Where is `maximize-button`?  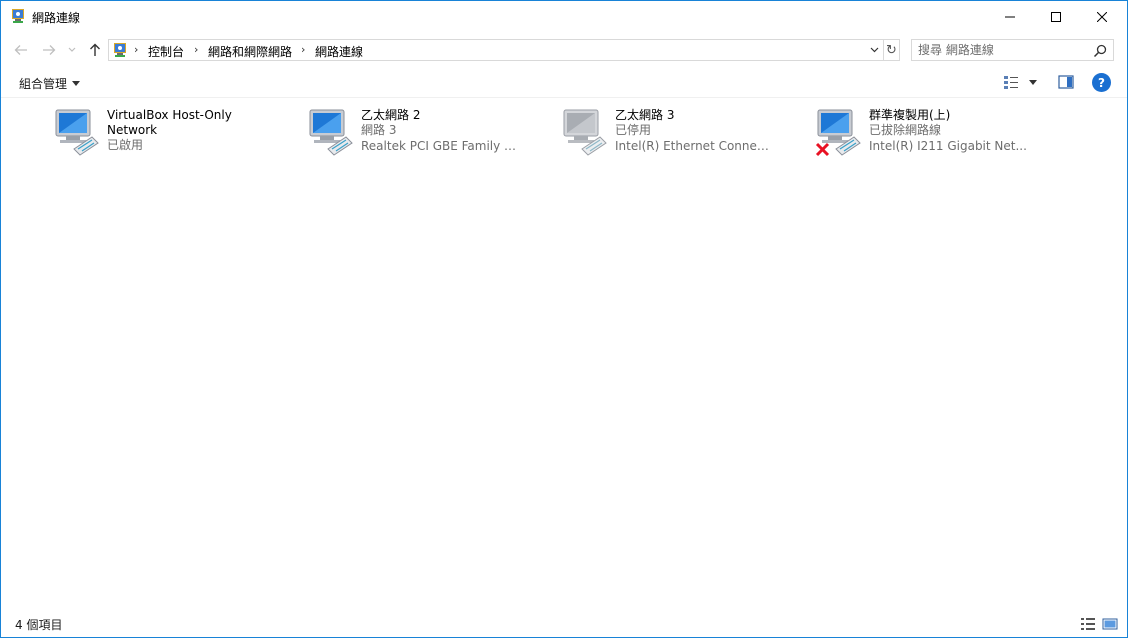
maximize-button is located at coordinates (1056, 16).